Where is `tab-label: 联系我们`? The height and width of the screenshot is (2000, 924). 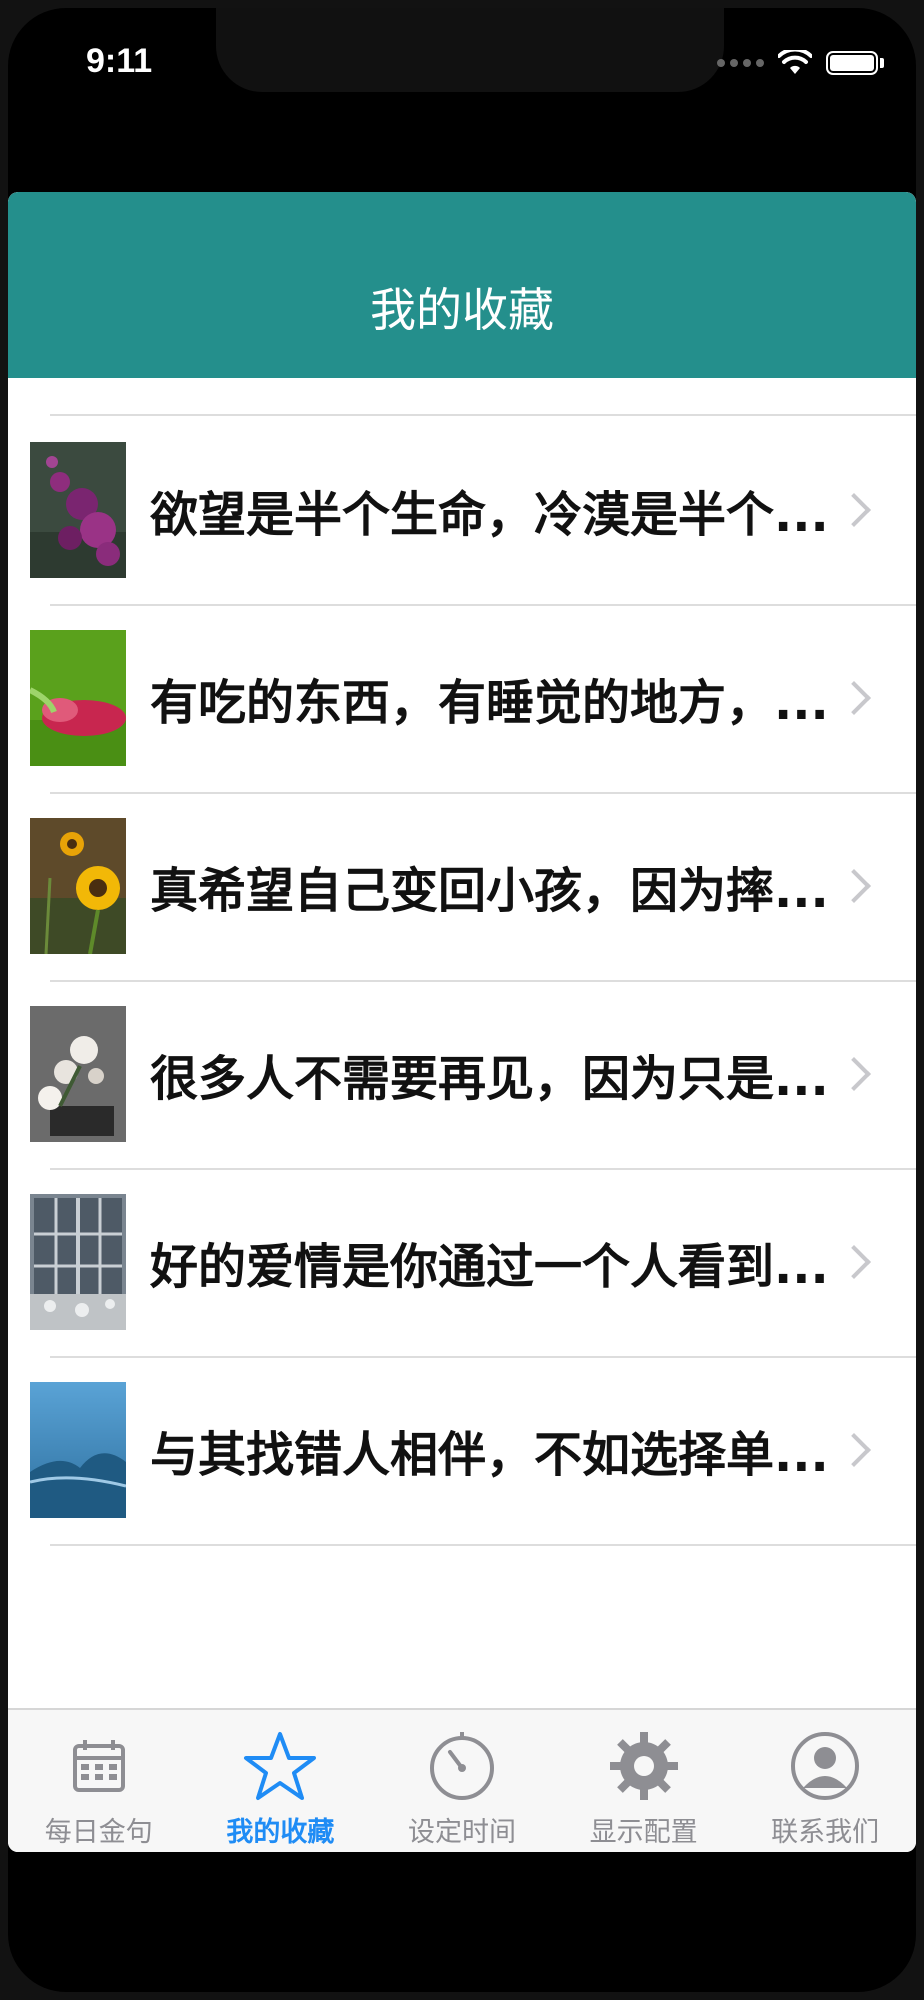
tab-label: 联系我们 is located at coordinates (825, 1832).